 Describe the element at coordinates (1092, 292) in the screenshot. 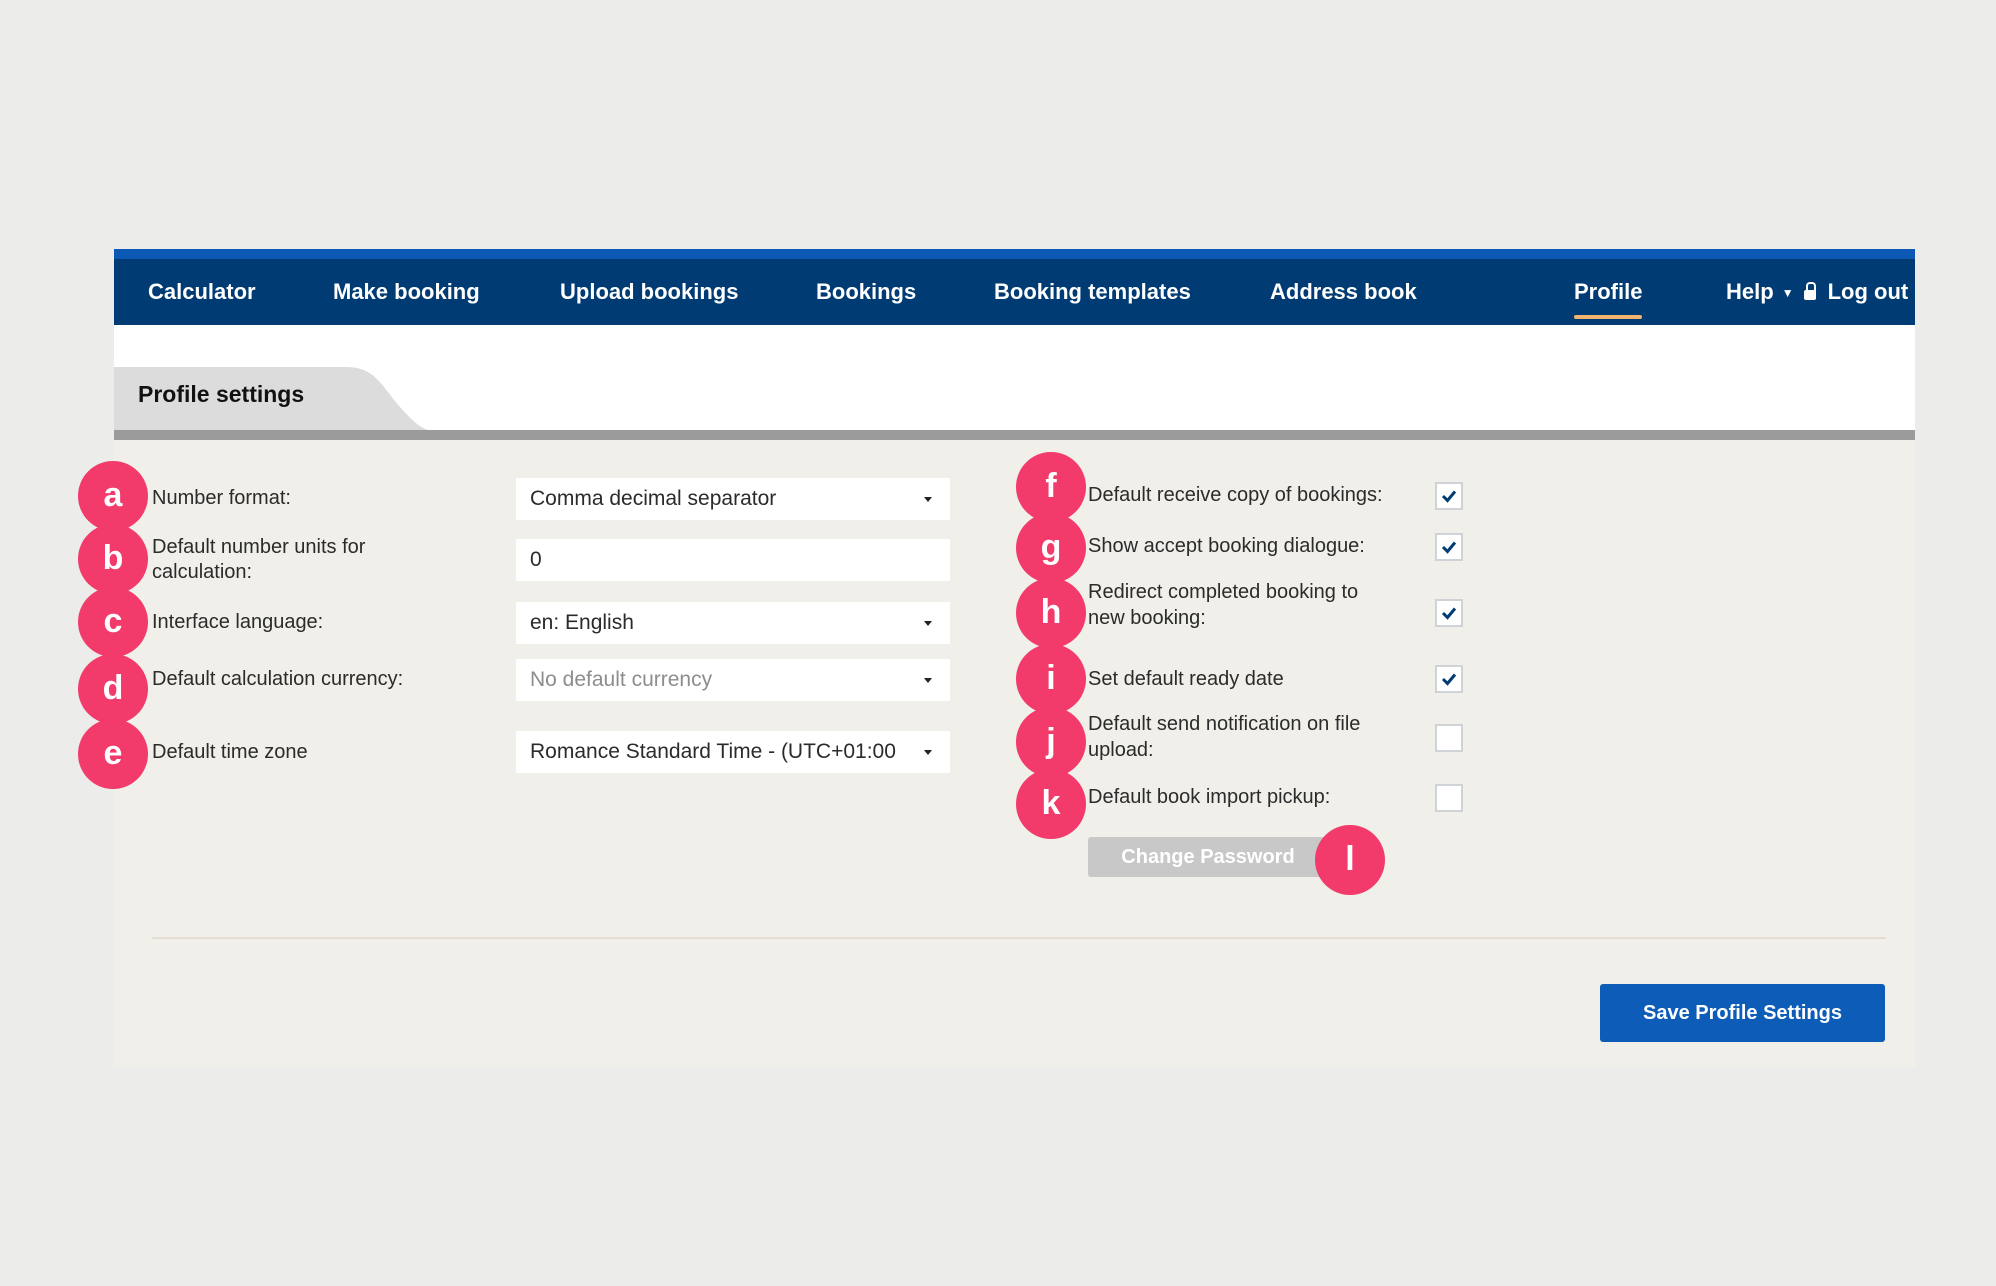

I see `nav-booking-templates: Booking templates` at that location.